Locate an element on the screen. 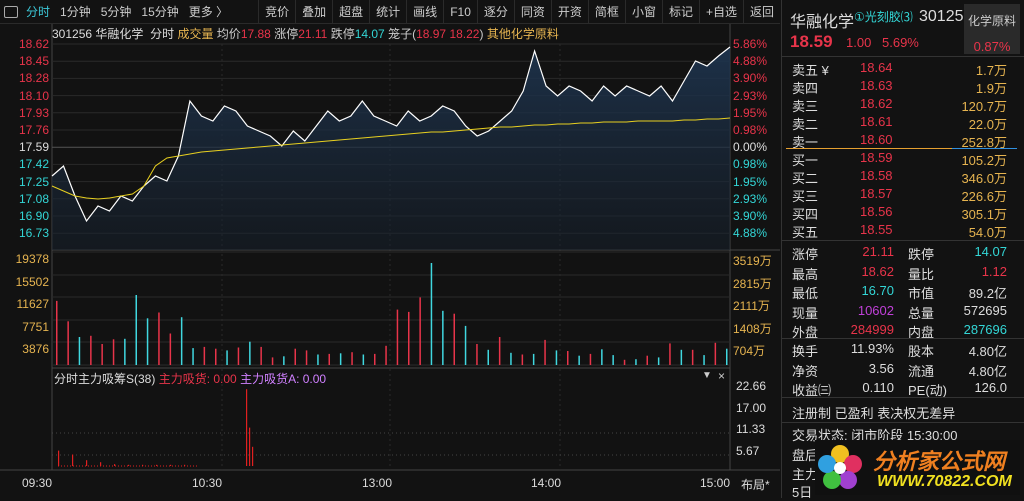 The height and width of the screenshot is (501, 1024). volume-tick: 7751 is located at coordinates (35, 326).